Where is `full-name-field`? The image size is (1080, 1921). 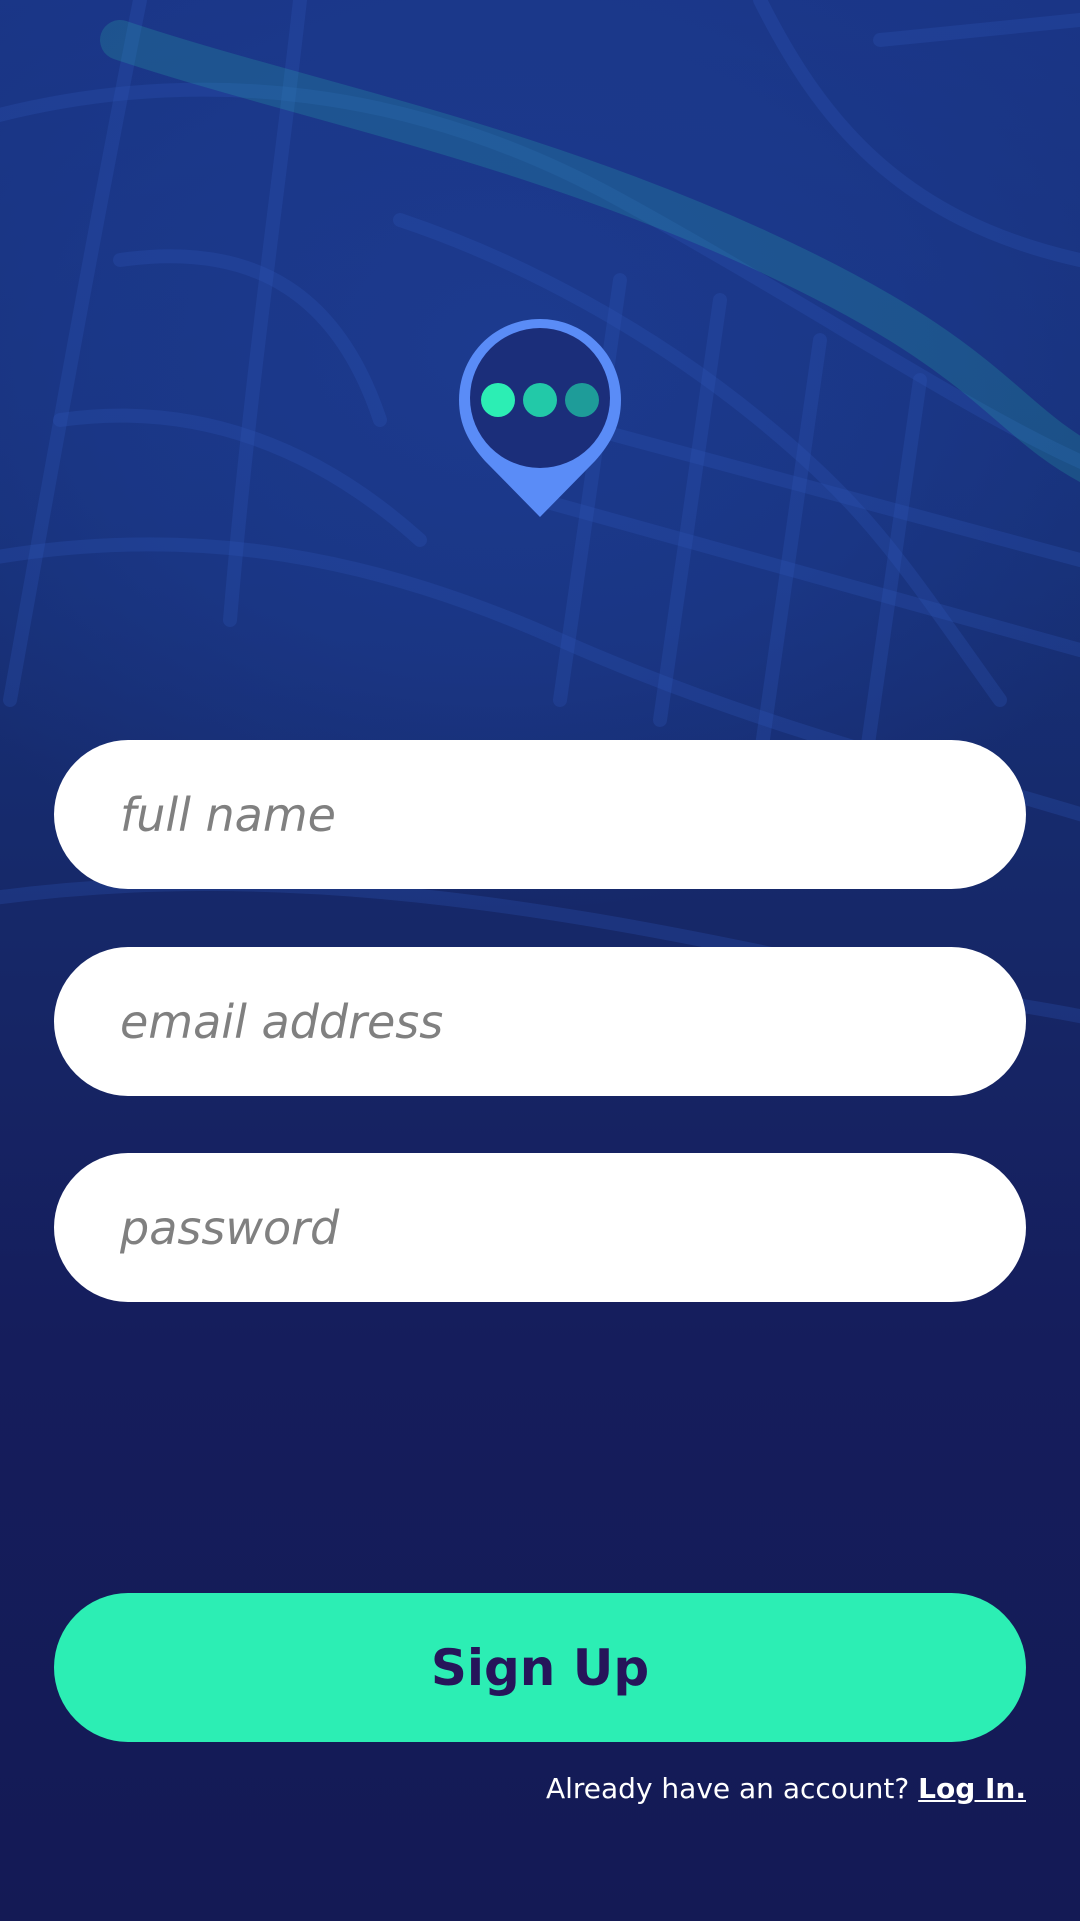
full-name-field is located at coordinates (540, 814).